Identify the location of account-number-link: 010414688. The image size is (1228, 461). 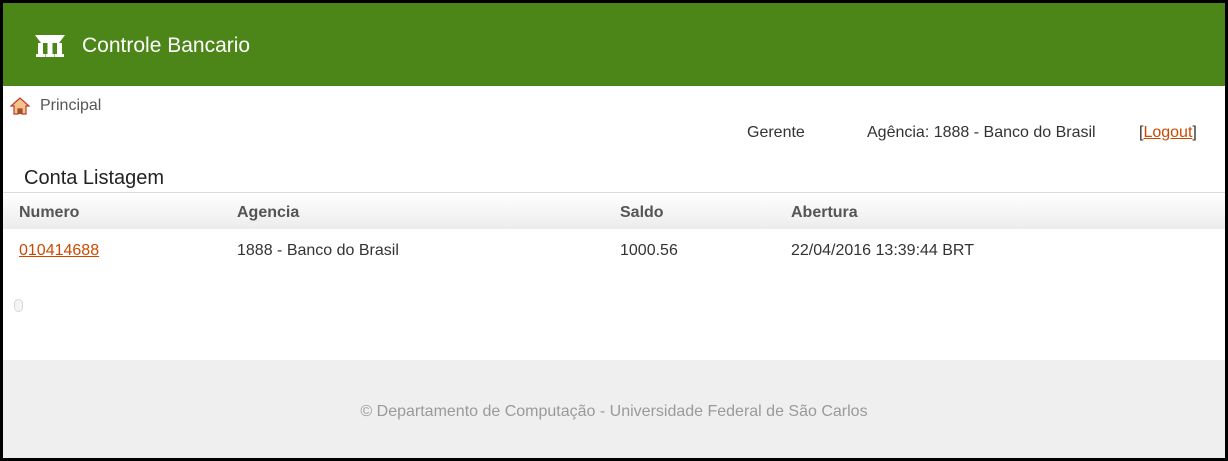
(59, 250).